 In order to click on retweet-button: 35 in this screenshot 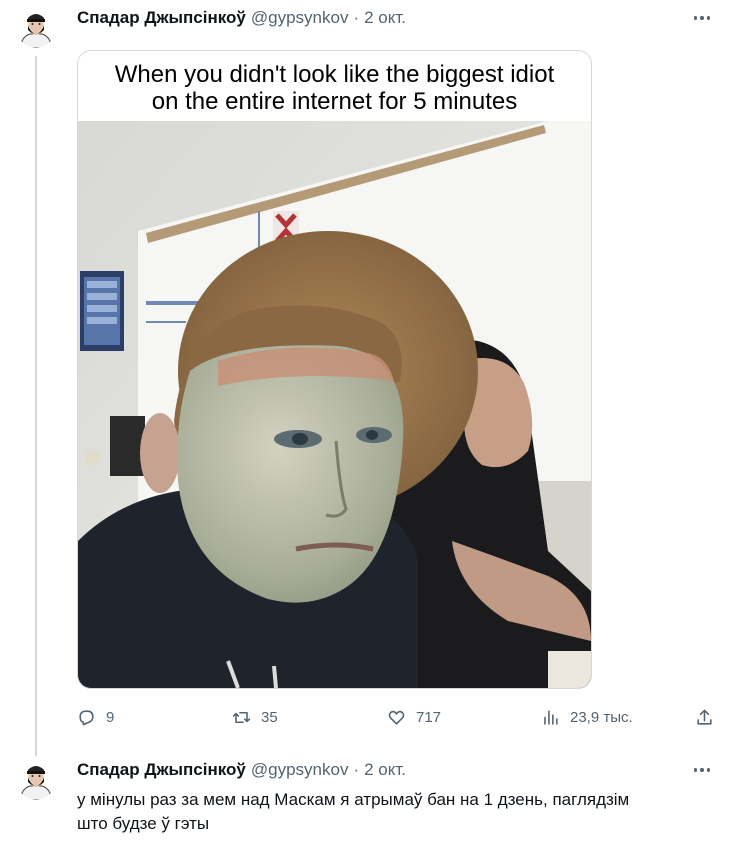, I will do `click(255, 717)`.